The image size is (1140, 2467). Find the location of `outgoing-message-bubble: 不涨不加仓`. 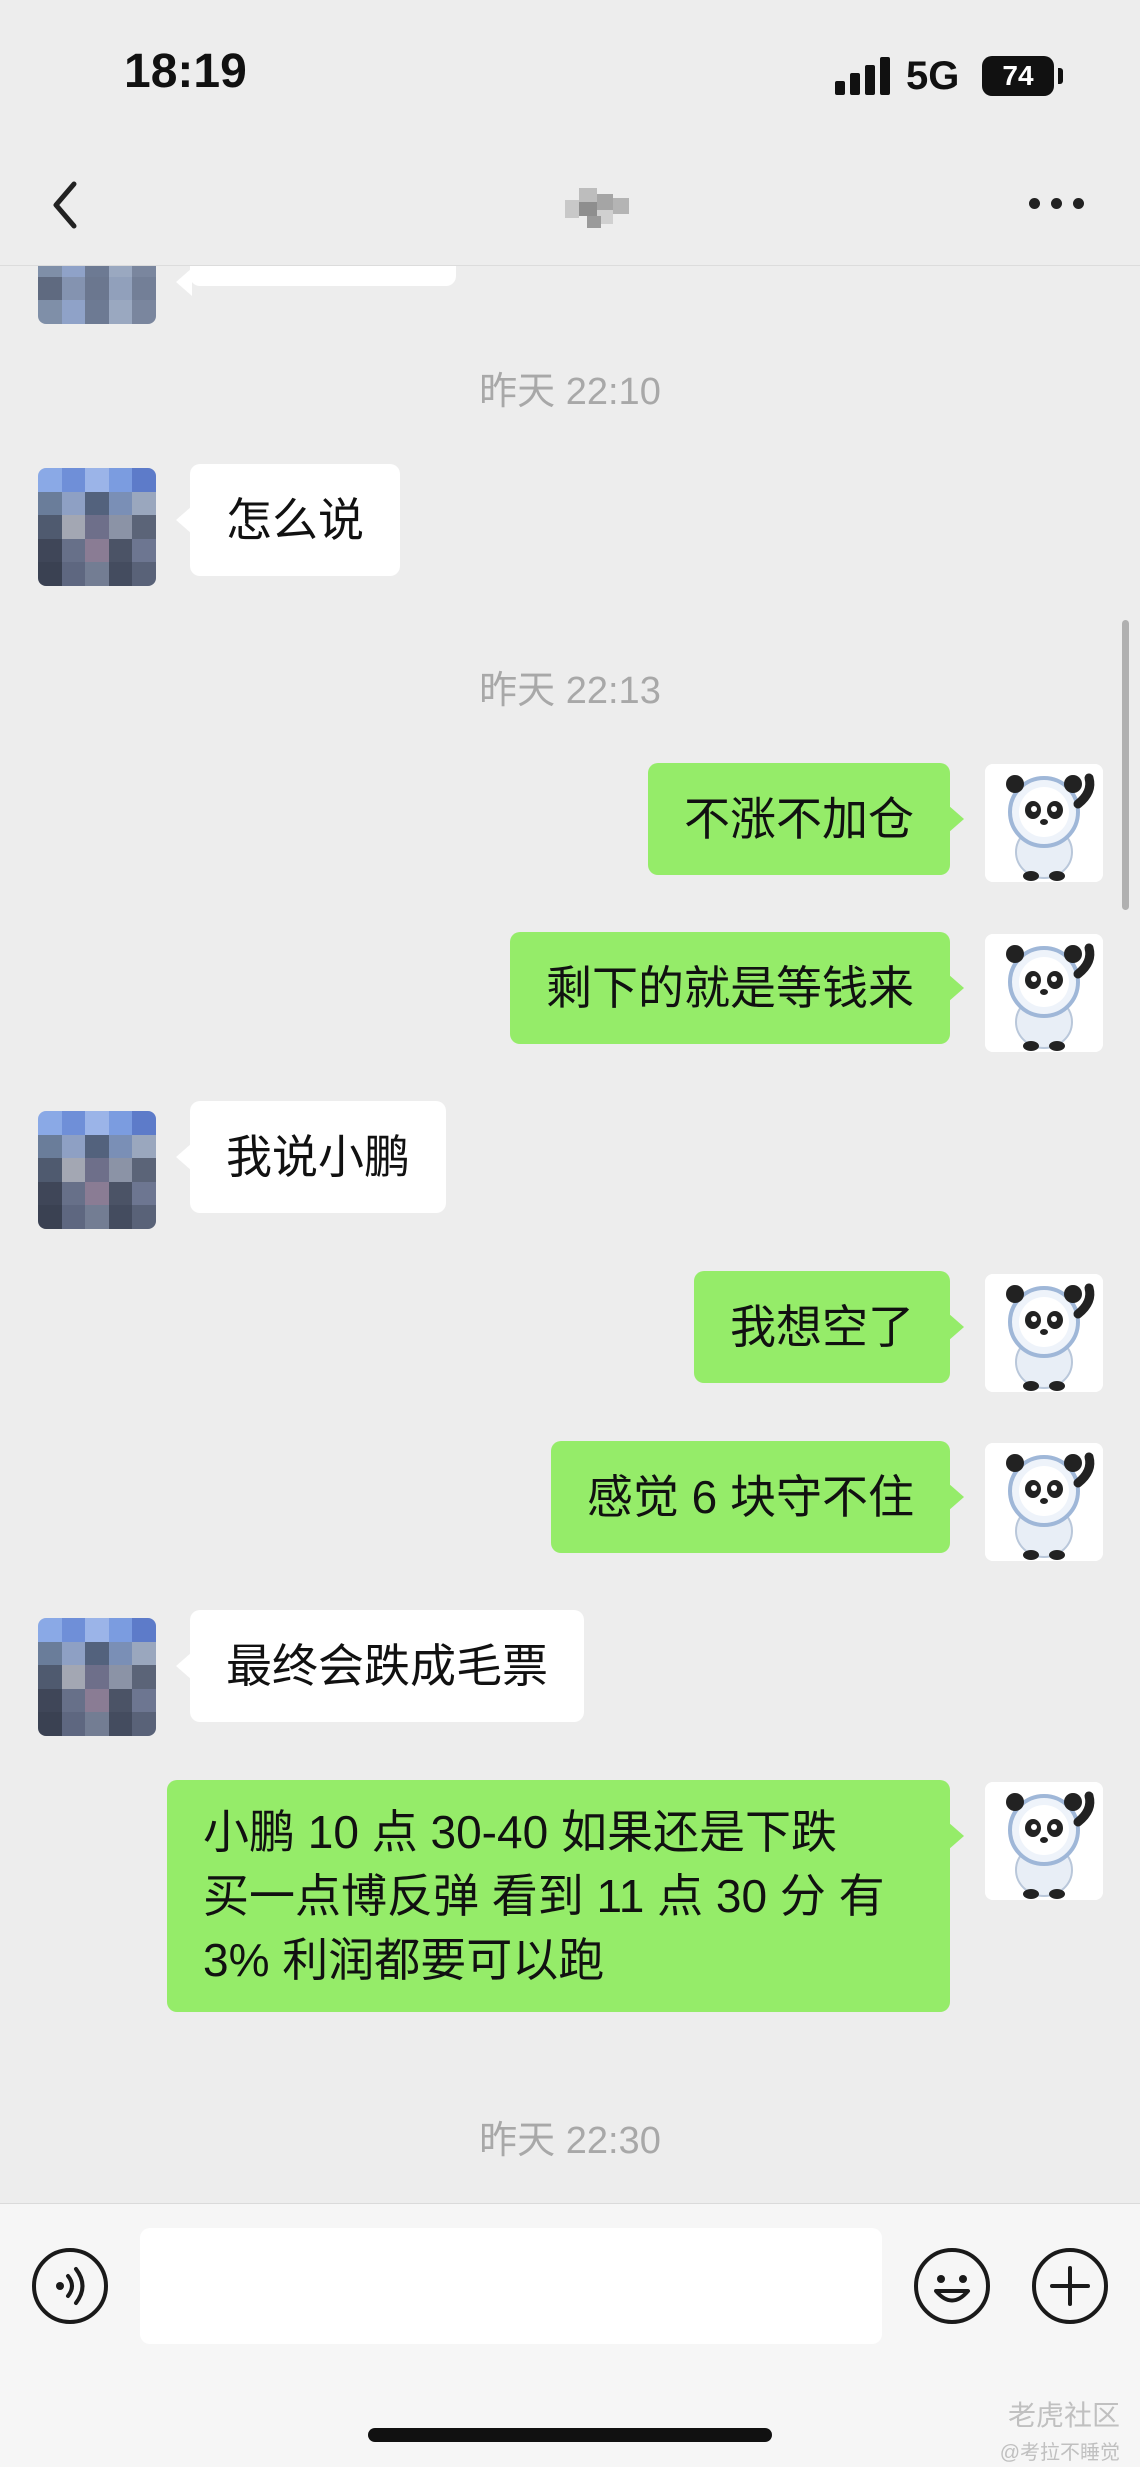

outgoing-message-bubble: 不涨不加仓 is located at coordinates (806, 819).